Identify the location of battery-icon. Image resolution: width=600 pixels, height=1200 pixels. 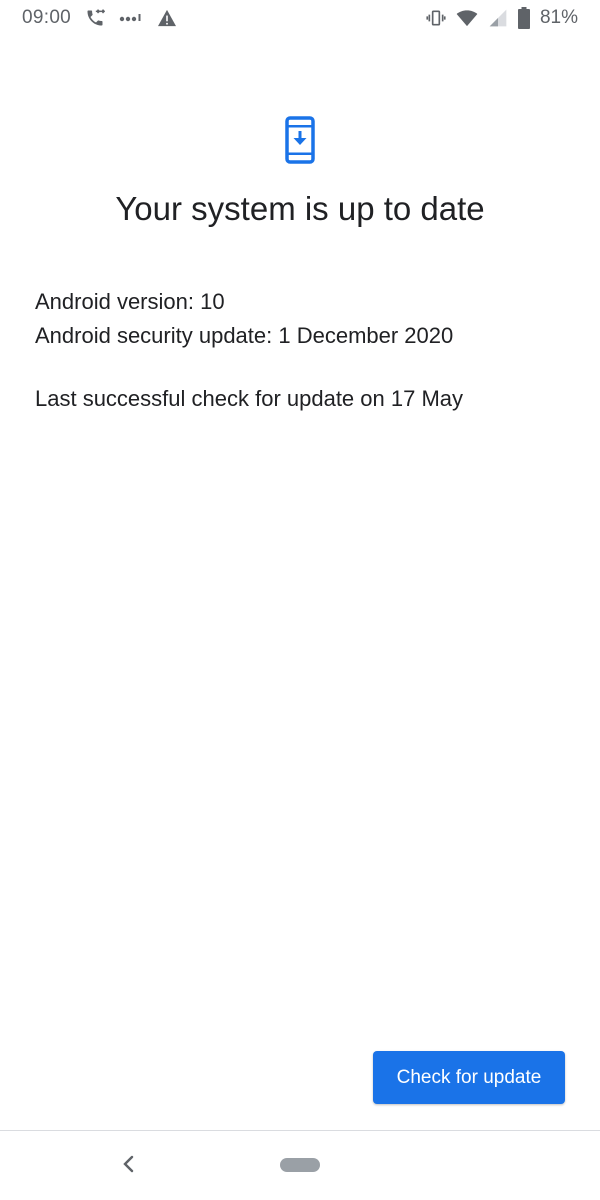
(523, 18).